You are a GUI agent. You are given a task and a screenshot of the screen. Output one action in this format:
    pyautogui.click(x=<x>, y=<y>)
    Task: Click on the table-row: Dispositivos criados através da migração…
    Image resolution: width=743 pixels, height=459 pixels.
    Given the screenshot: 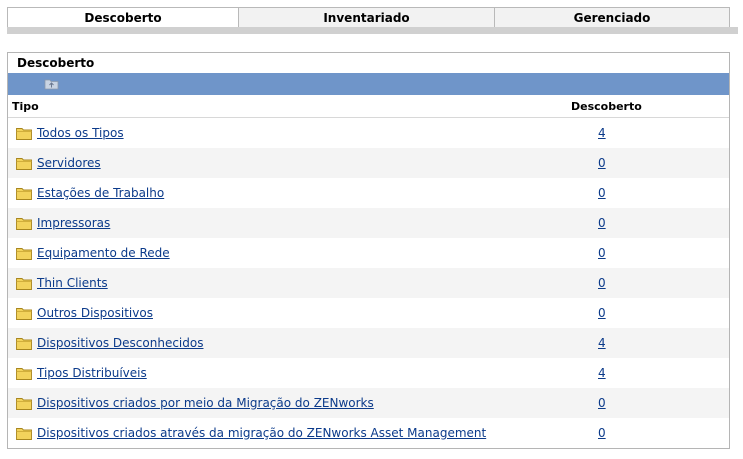 What is the action you would take?
    pyautogui.click(x=368, y=433)
    